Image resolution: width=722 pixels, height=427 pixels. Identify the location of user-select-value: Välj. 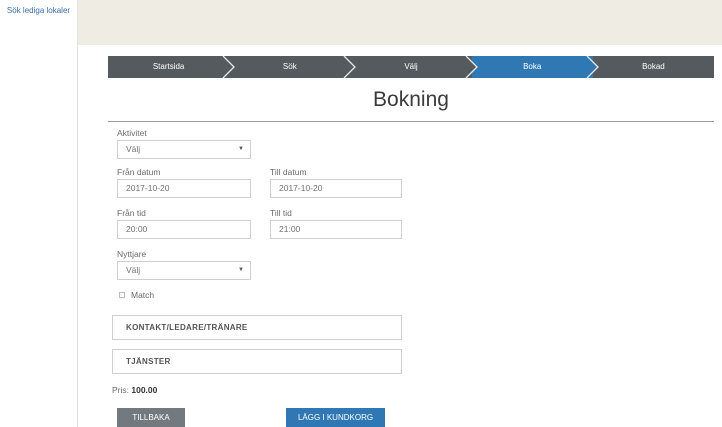
(133, 270).